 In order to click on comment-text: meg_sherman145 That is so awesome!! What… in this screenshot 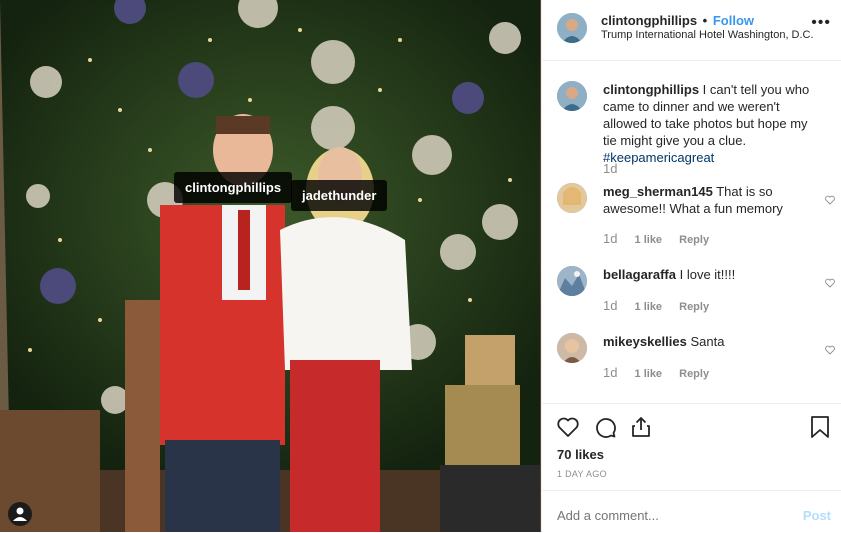, I will do `click(708, 200)`.